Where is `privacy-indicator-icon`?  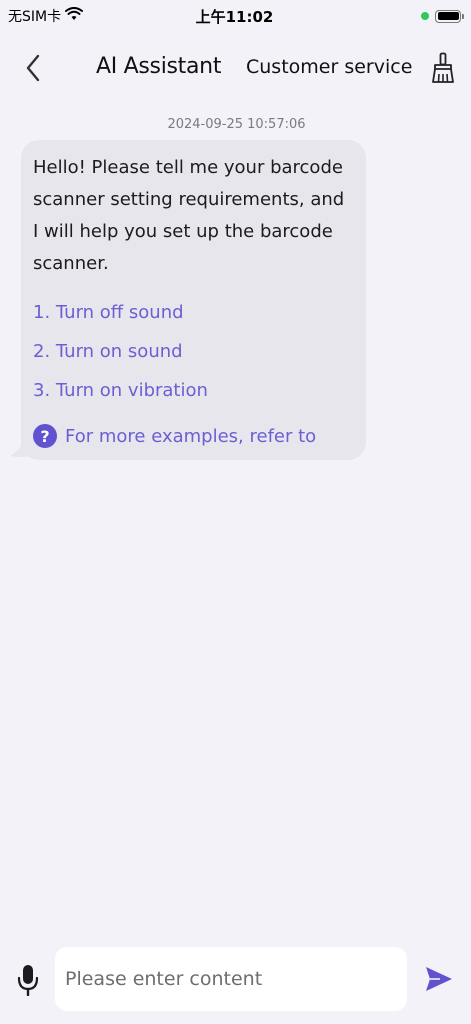 privacy-indicator-icon is located at coordinates (425, 16).